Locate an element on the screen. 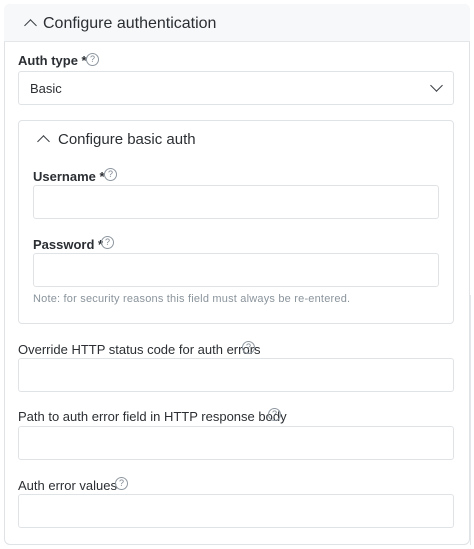 This screenshot has height=549, width=474. chevron-down-icon is located at coordinates (436, 85).